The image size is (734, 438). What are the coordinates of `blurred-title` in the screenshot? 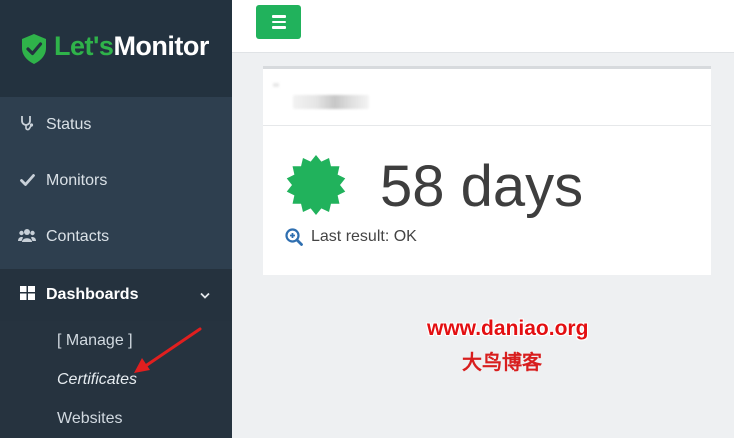 It's located at (331, 102).